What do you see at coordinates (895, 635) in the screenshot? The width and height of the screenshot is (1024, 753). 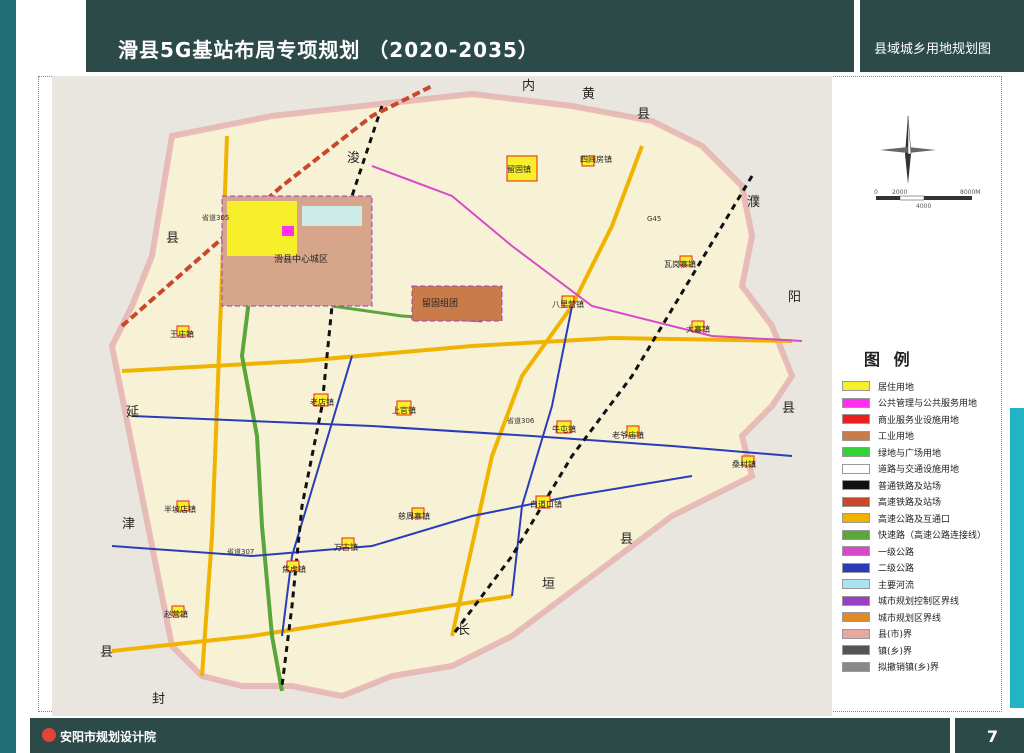 I see `legend-label: 县(市)界` at bounding box center [895, 635].